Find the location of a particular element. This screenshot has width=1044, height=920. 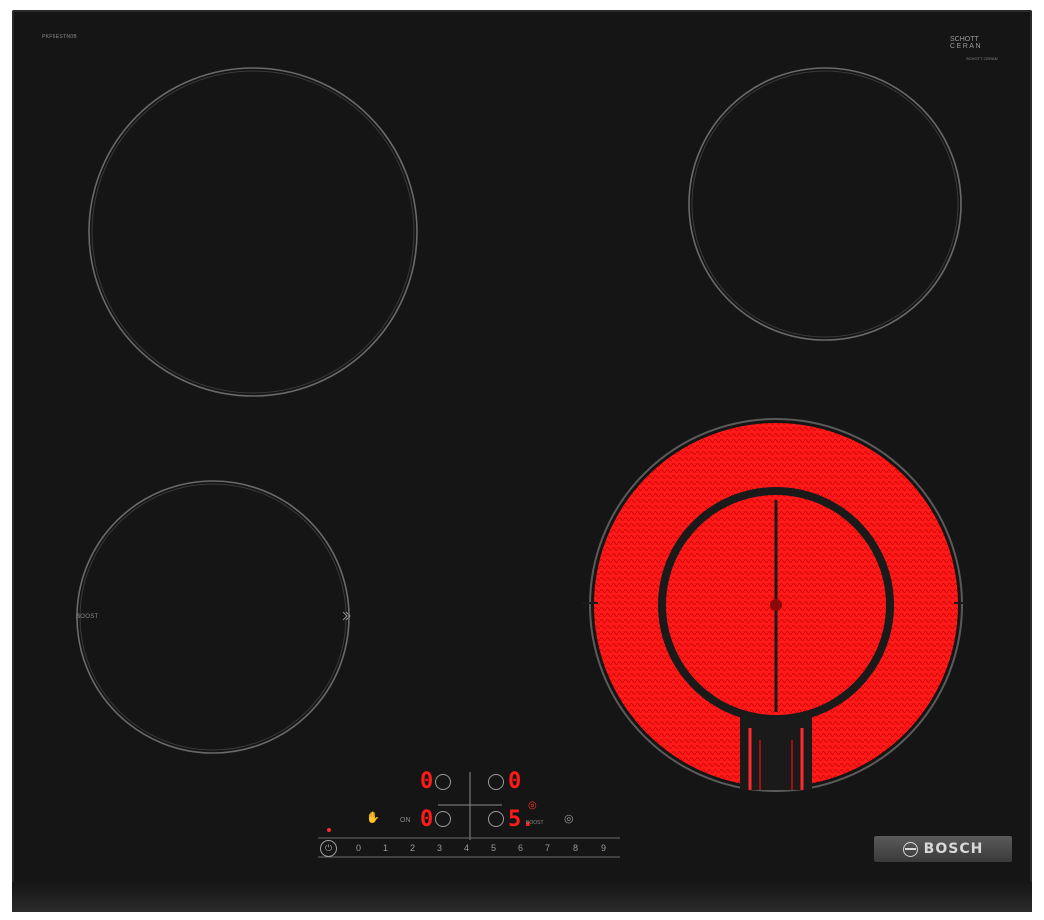

zone-rear-right-ring is located at coordinates (825, 204).